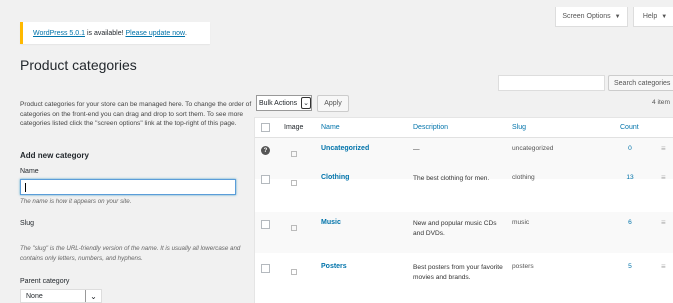  I want to click on category-count: 5, so click(630, 266).